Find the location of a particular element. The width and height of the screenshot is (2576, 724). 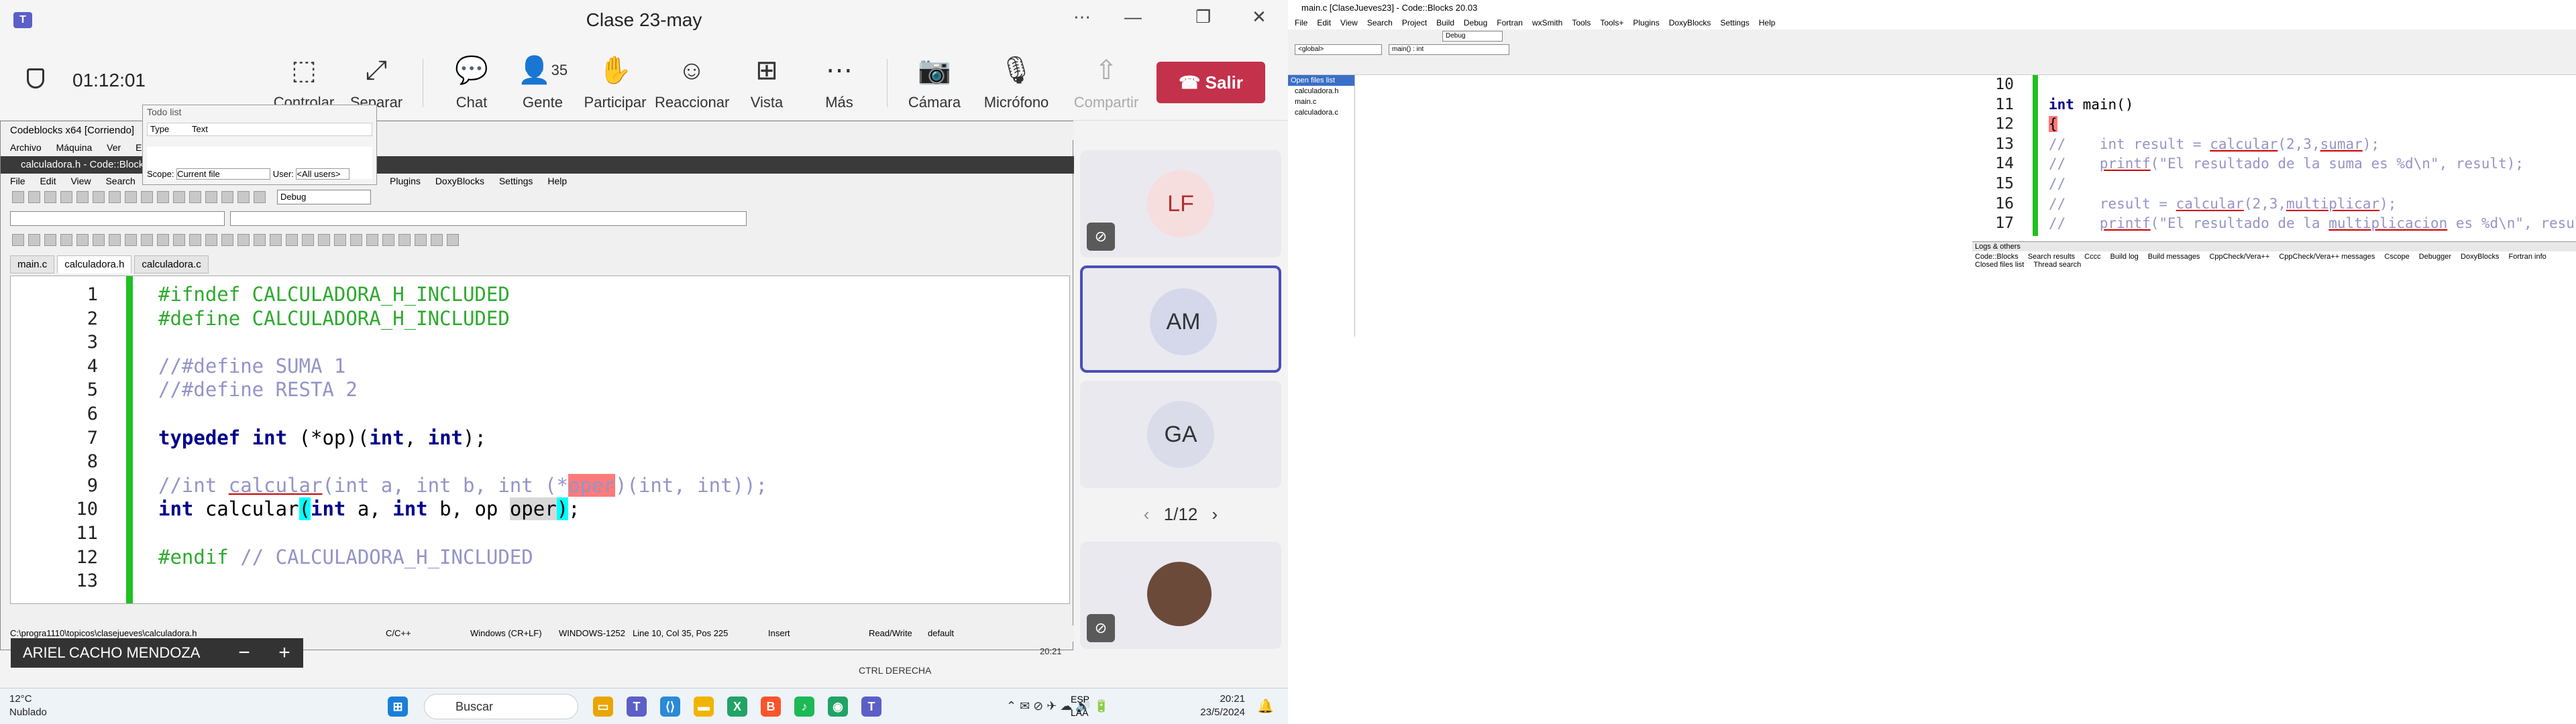

cut-icon is located at coordinates (115, 197).